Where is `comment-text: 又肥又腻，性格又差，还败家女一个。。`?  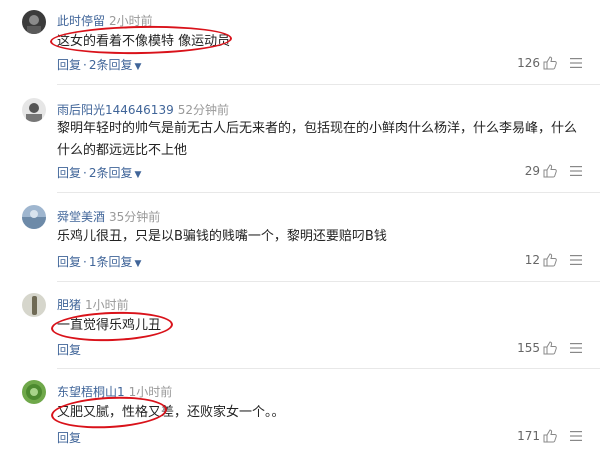
comment-text: 又肥又腻，性格又差，还败家女一个。。 is located at coordinates (322, 413).